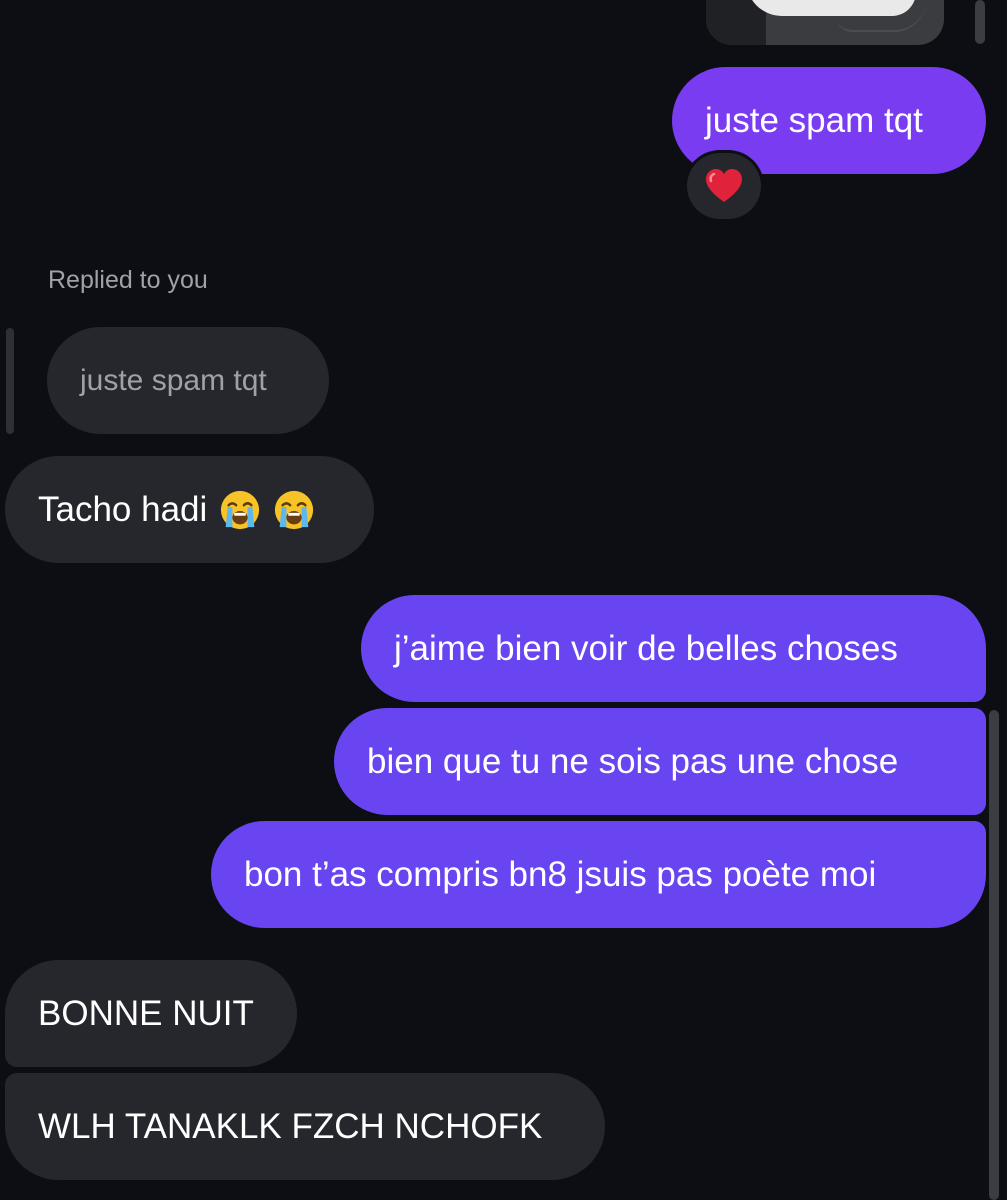 The width and height of the screenshot is (1007, 1200). I want to click on message-text: Tacho hadi, so click(123, 509).